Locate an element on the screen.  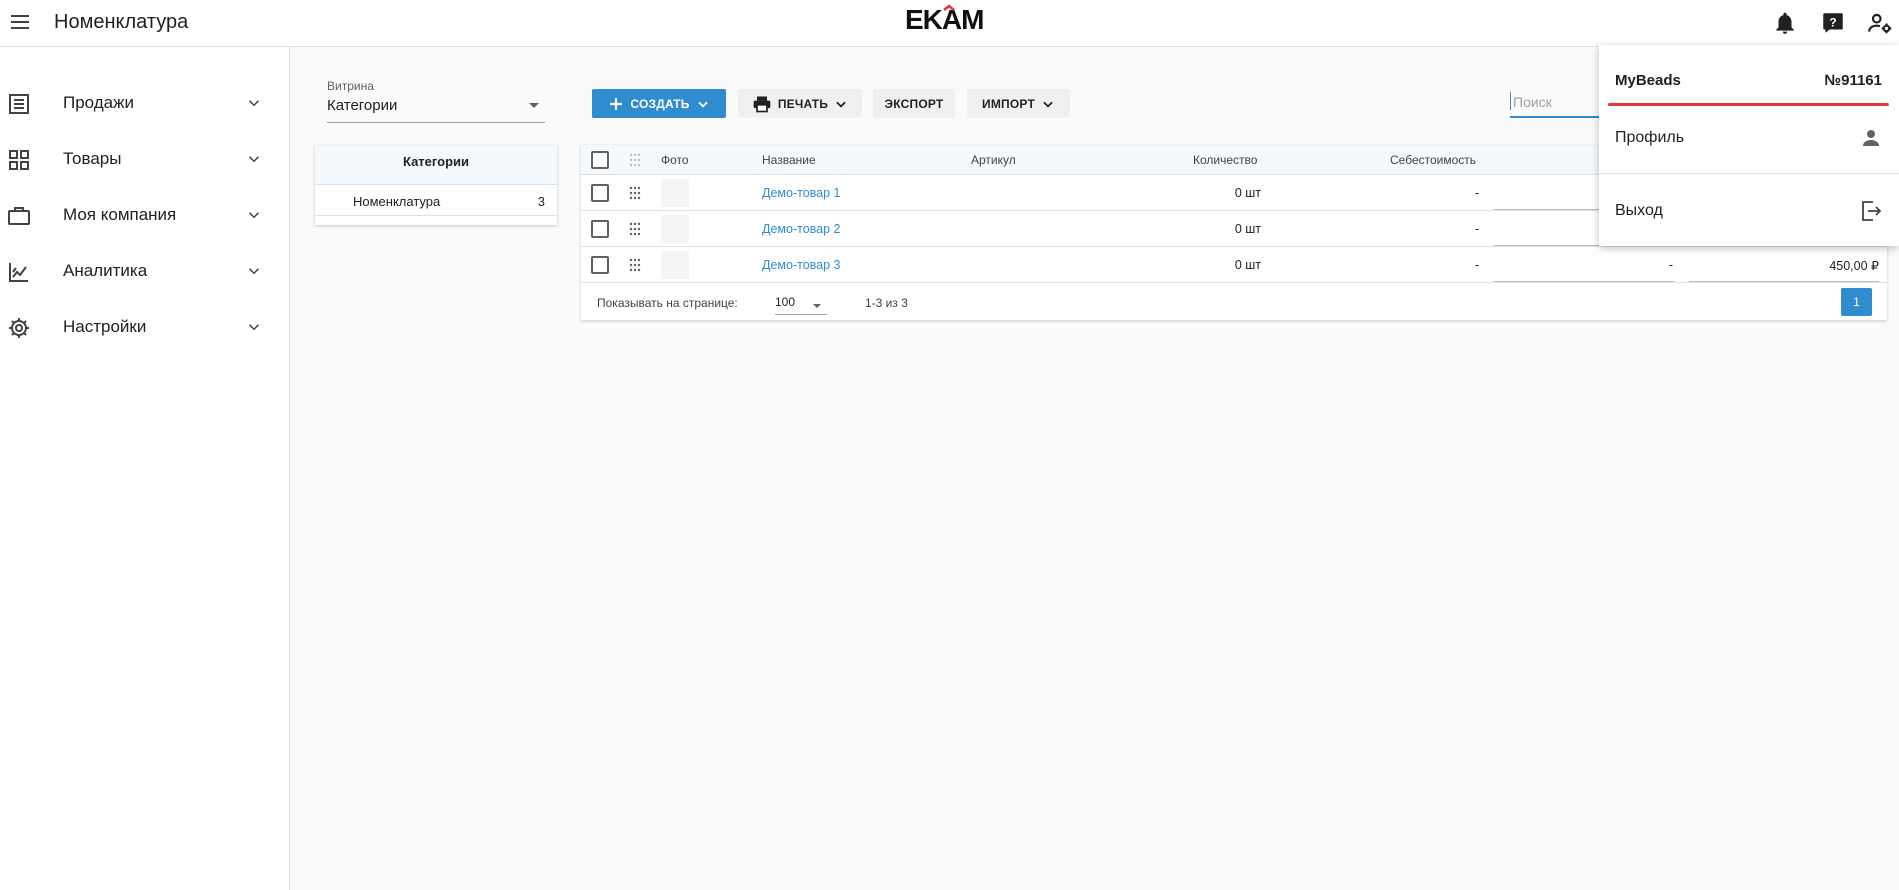
page-button: 1 is located at coordinates (1856, 302).